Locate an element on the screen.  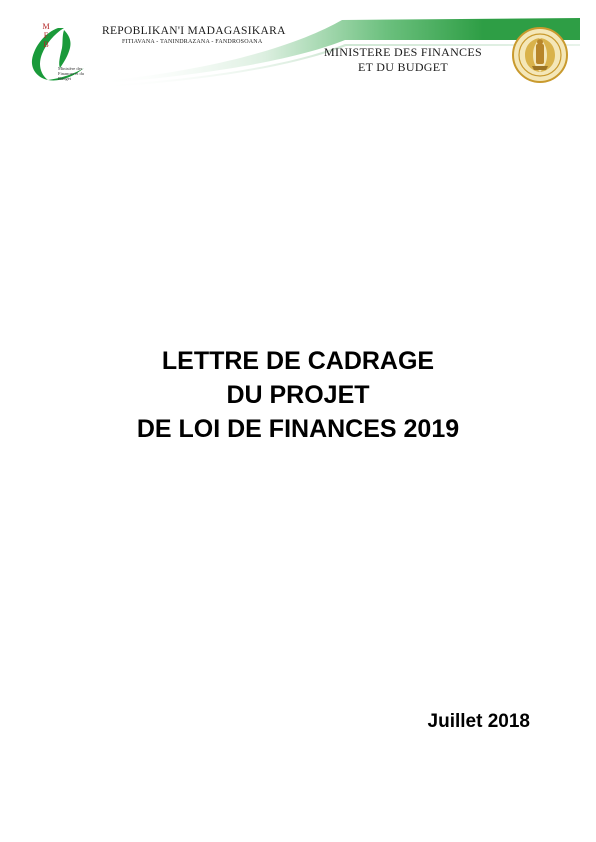
mfb-letter: B is located at coordinates (46, 44).